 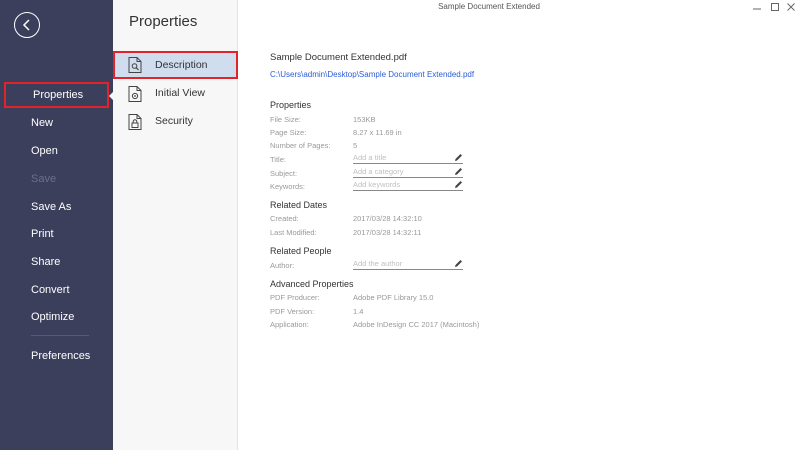 What do you see at coordinates (288, 132) in the screenshot?
I see `page-size-label: Page Size:` at bounding box center [288, 132].